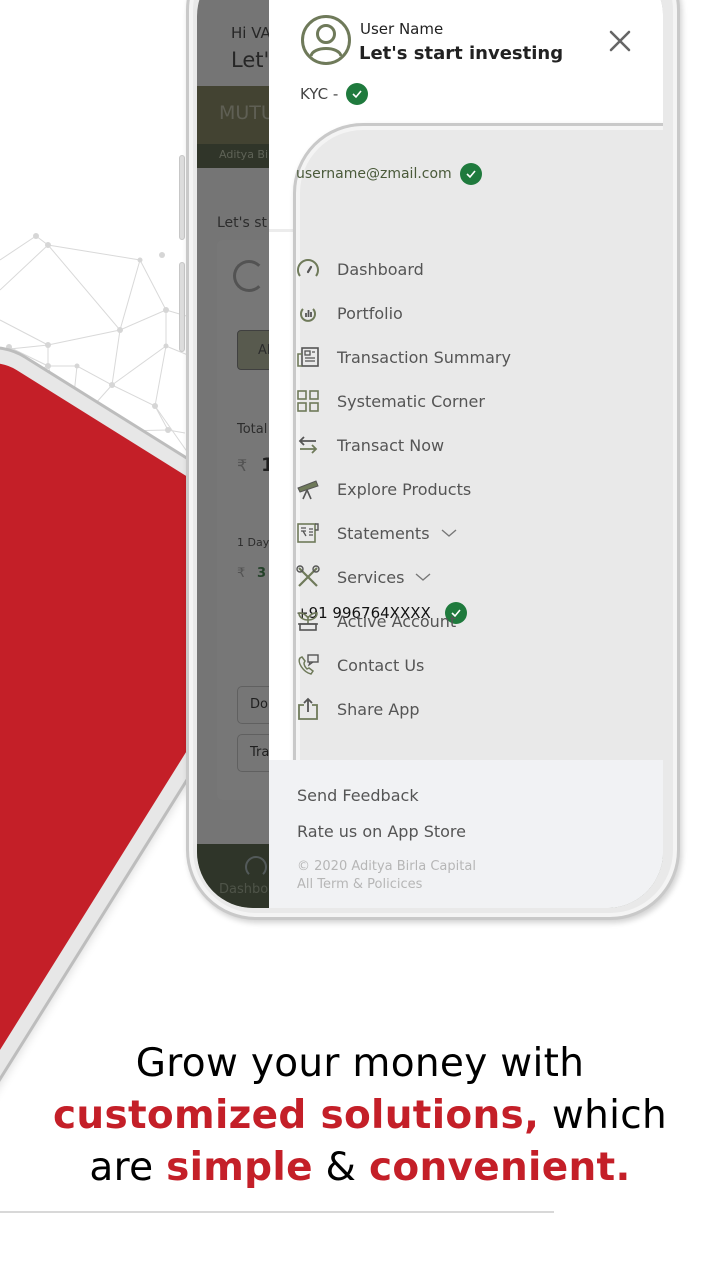  Describe the element at coordinates (386, 885) in the screenshot. I see `terms-policies-link: All Term & Policices` at that location.